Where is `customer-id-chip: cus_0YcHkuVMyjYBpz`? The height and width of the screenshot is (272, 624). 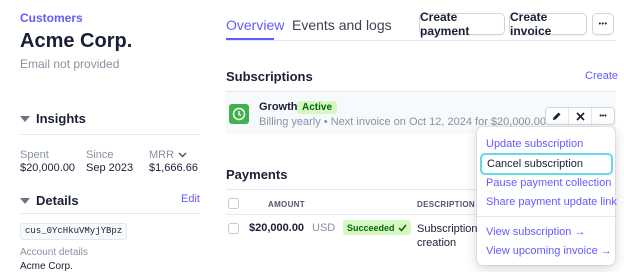
customer-id-chip: cus_0YcHkuVMyjYBpz is located at coordinates (74, 231).